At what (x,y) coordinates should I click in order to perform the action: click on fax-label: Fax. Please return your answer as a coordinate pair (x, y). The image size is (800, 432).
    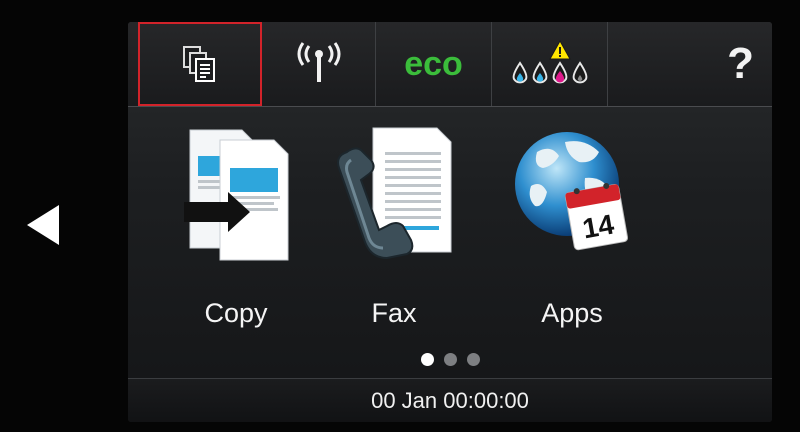
    Looking at the image, I should click on (394, 313).